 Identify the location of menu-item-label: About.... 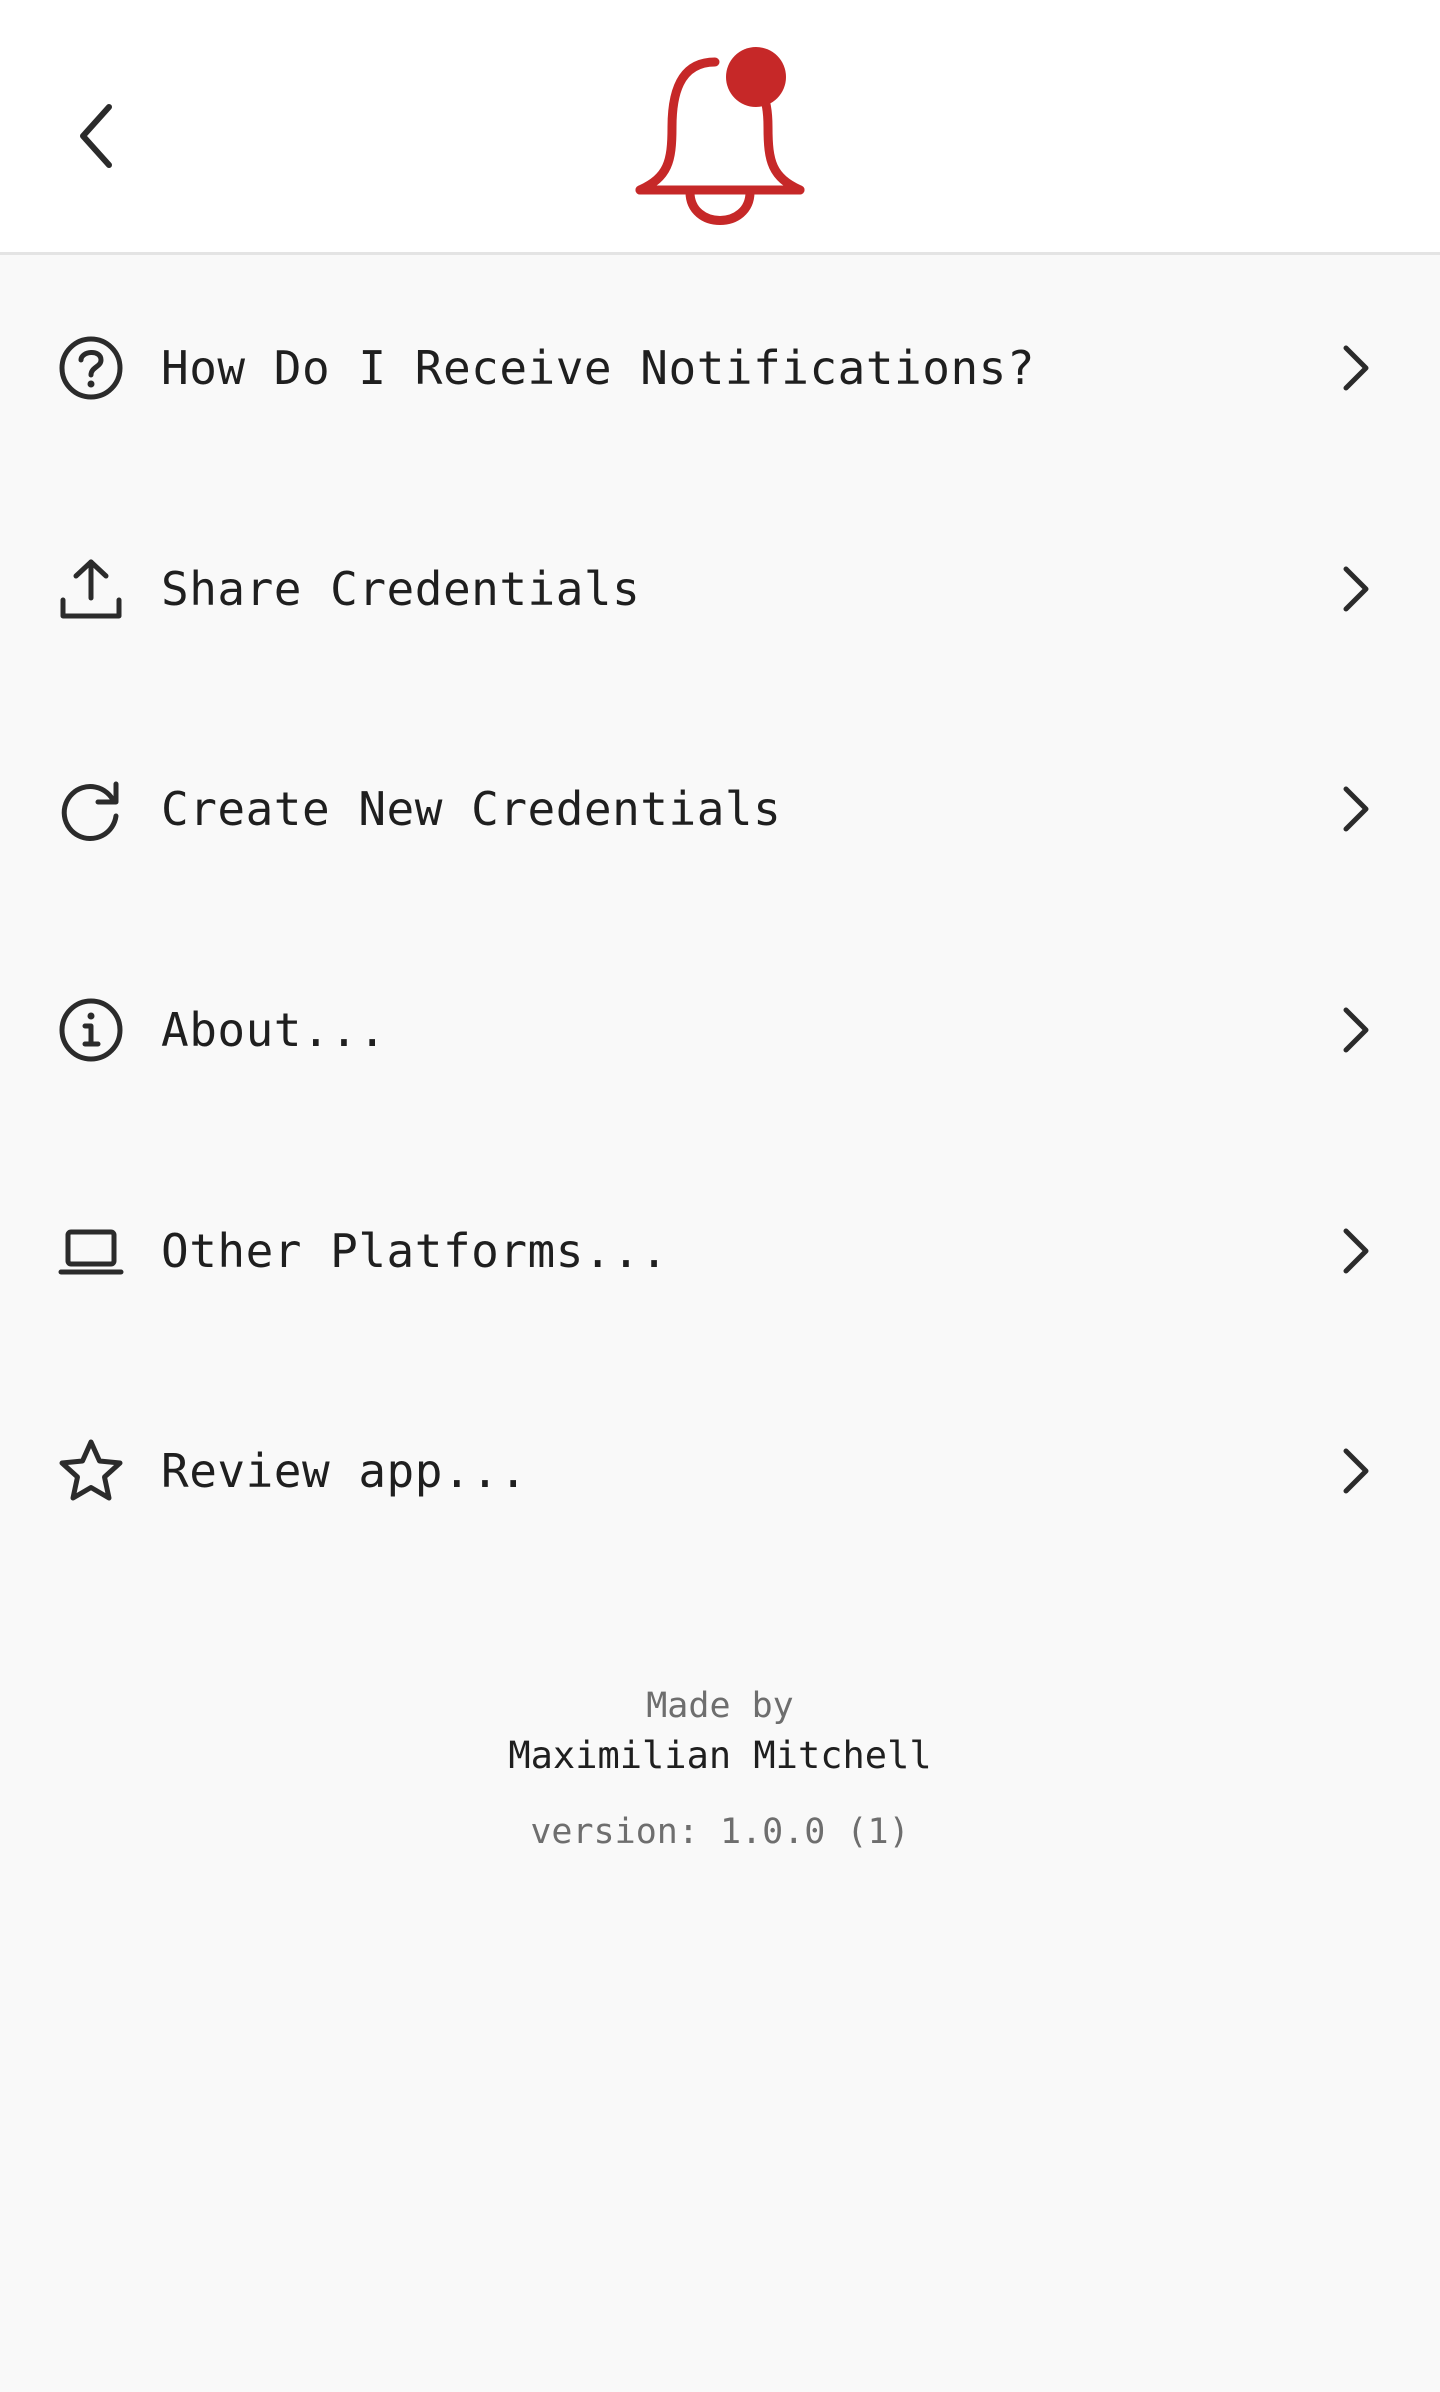
(274, 1030).